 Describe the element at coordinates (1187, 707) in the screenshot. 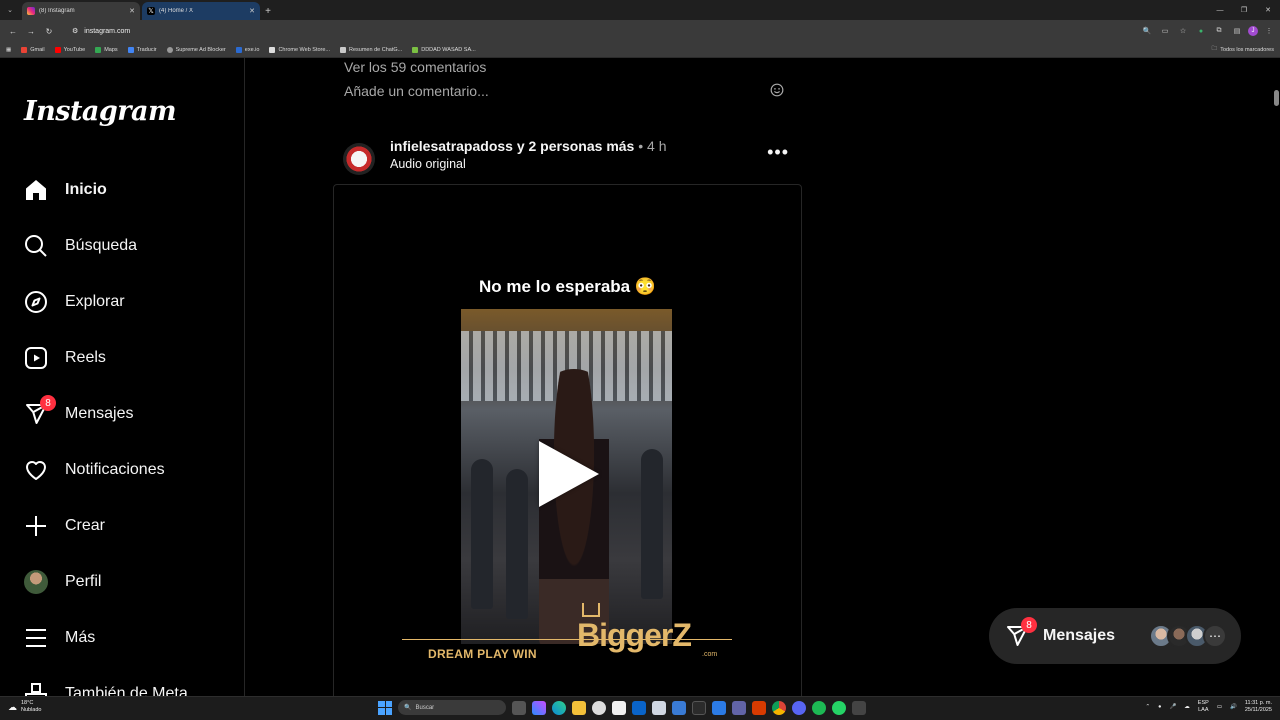

I see `onedrive-icon: ☁` at that location.